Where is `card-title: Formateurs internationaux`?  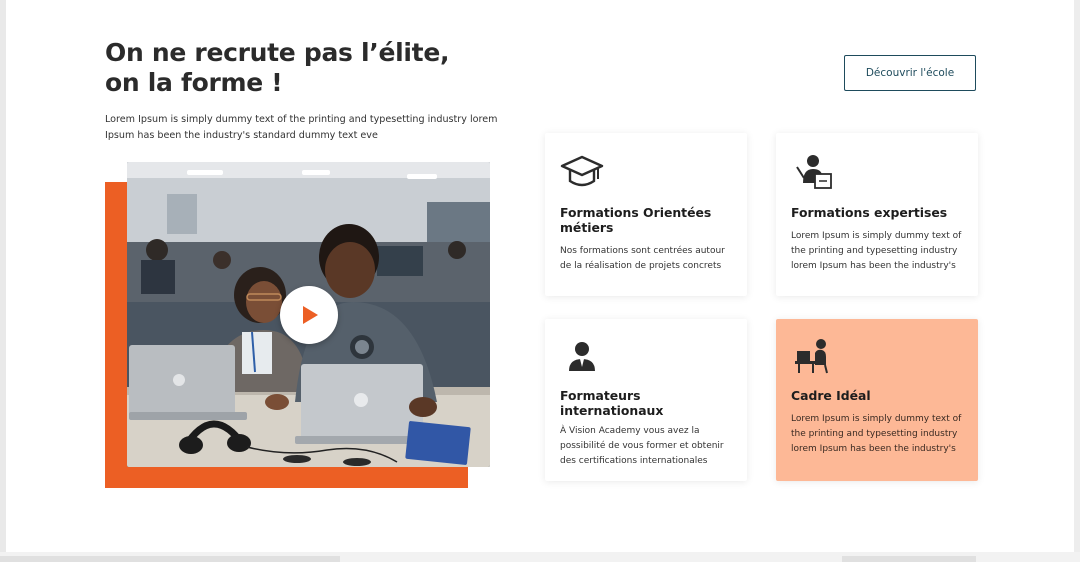
card-title: Formateurs internationaux is located at coordinates (612, 403).